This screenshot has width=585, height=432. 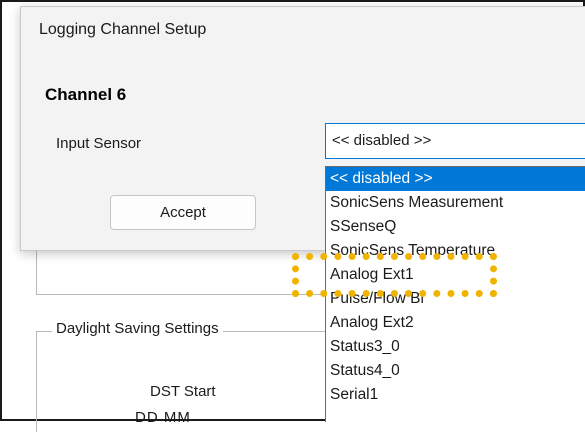 What do you see at coordinates (455, 347) in the screenshot?
I see `dropdown-item: Status3_0` at bounding box center [455, 347].